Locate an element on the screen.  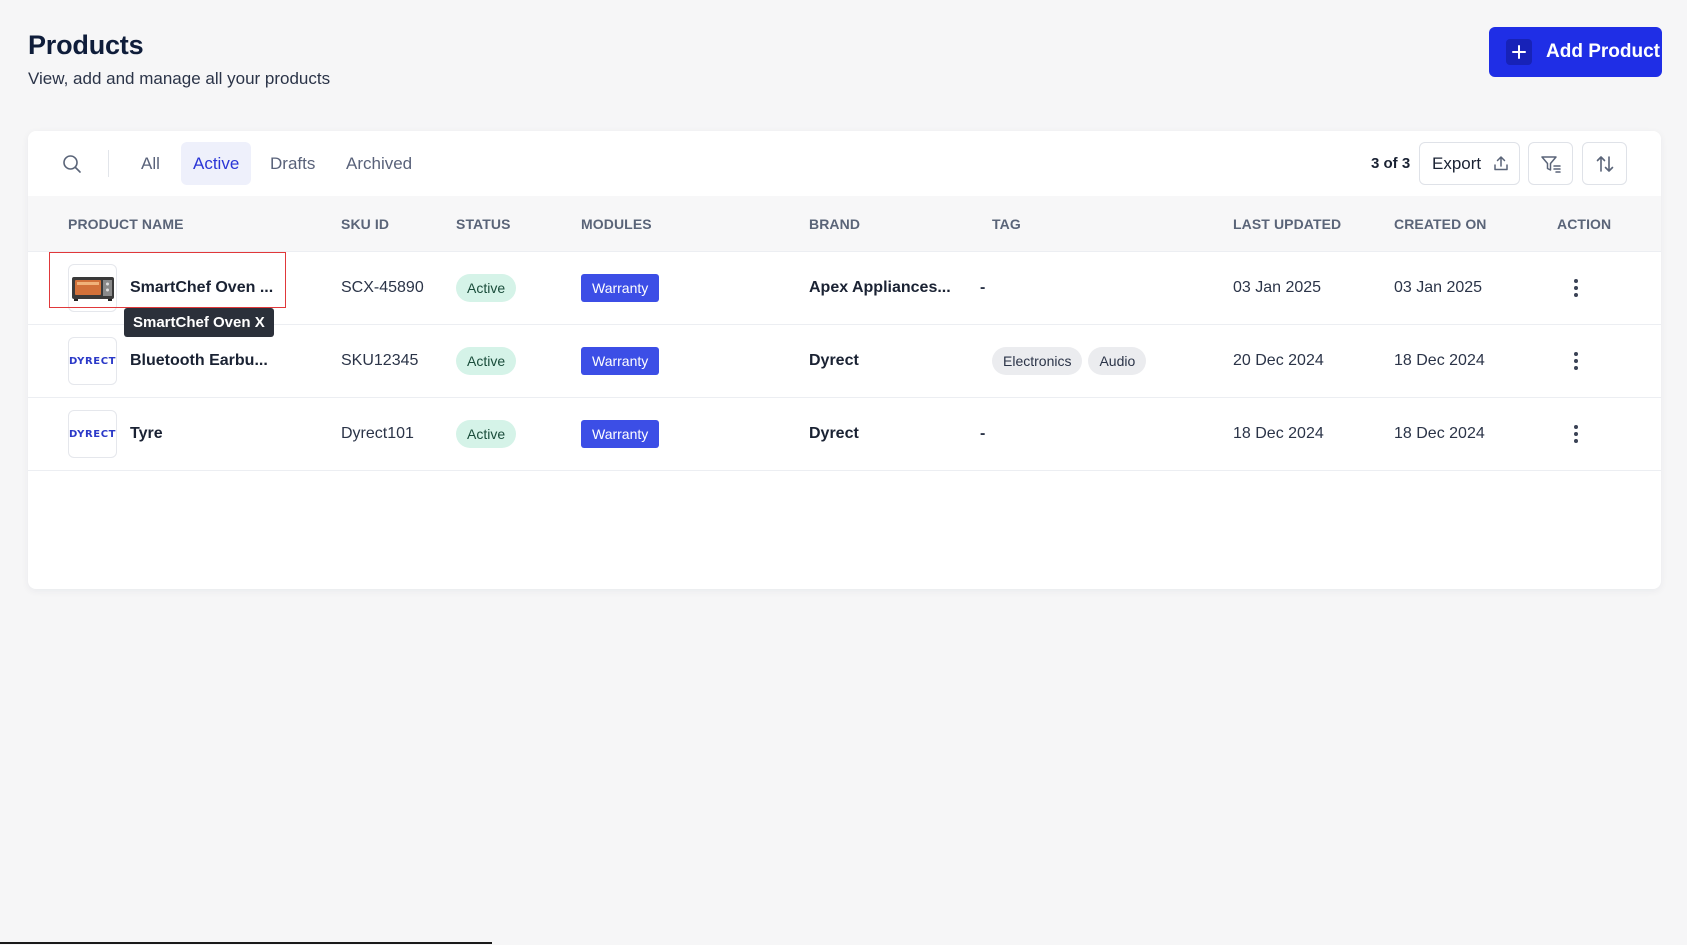
sku-id: SKU12345 is located at coordinates (380, 360).